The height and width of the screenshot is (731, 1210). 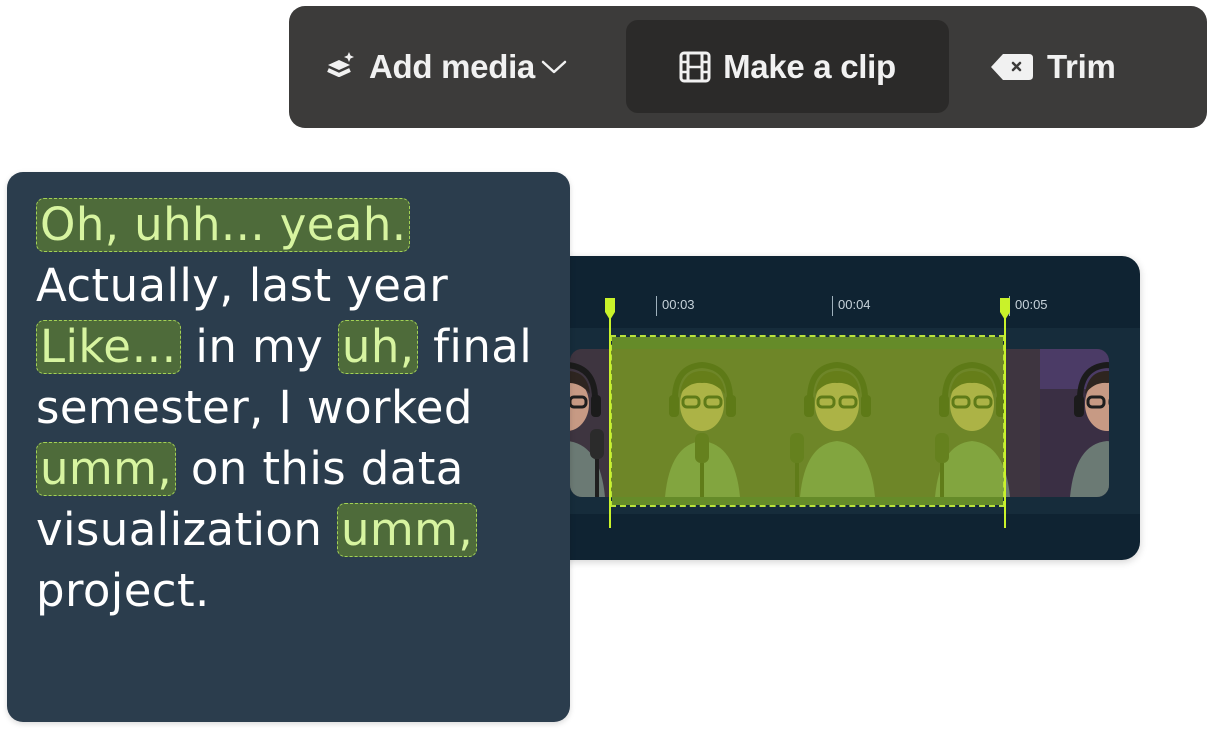 What do you see at coordinates (695, 67) in the screenshot?
I see `film-icon` at bounding box center [695, 67].